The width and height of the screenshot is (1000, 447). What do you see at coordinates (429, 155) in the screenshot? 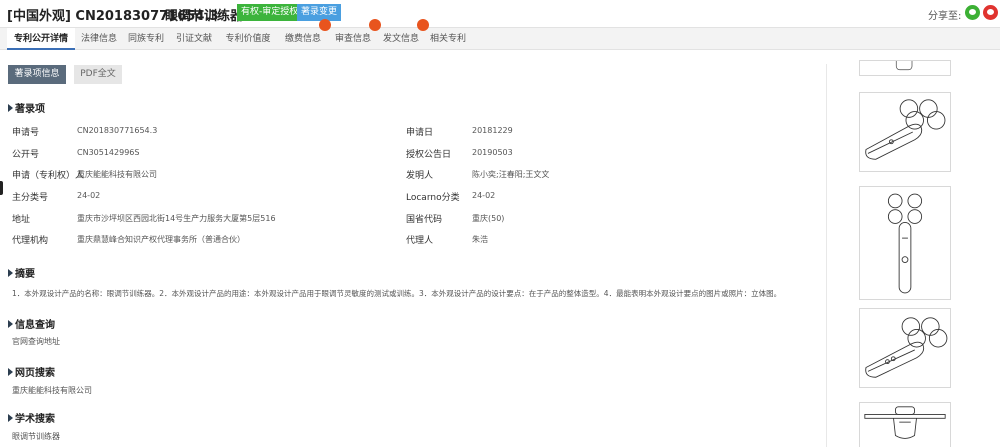
I see `grant-date-label: 授权公告日` at bounding box center [429, 155].